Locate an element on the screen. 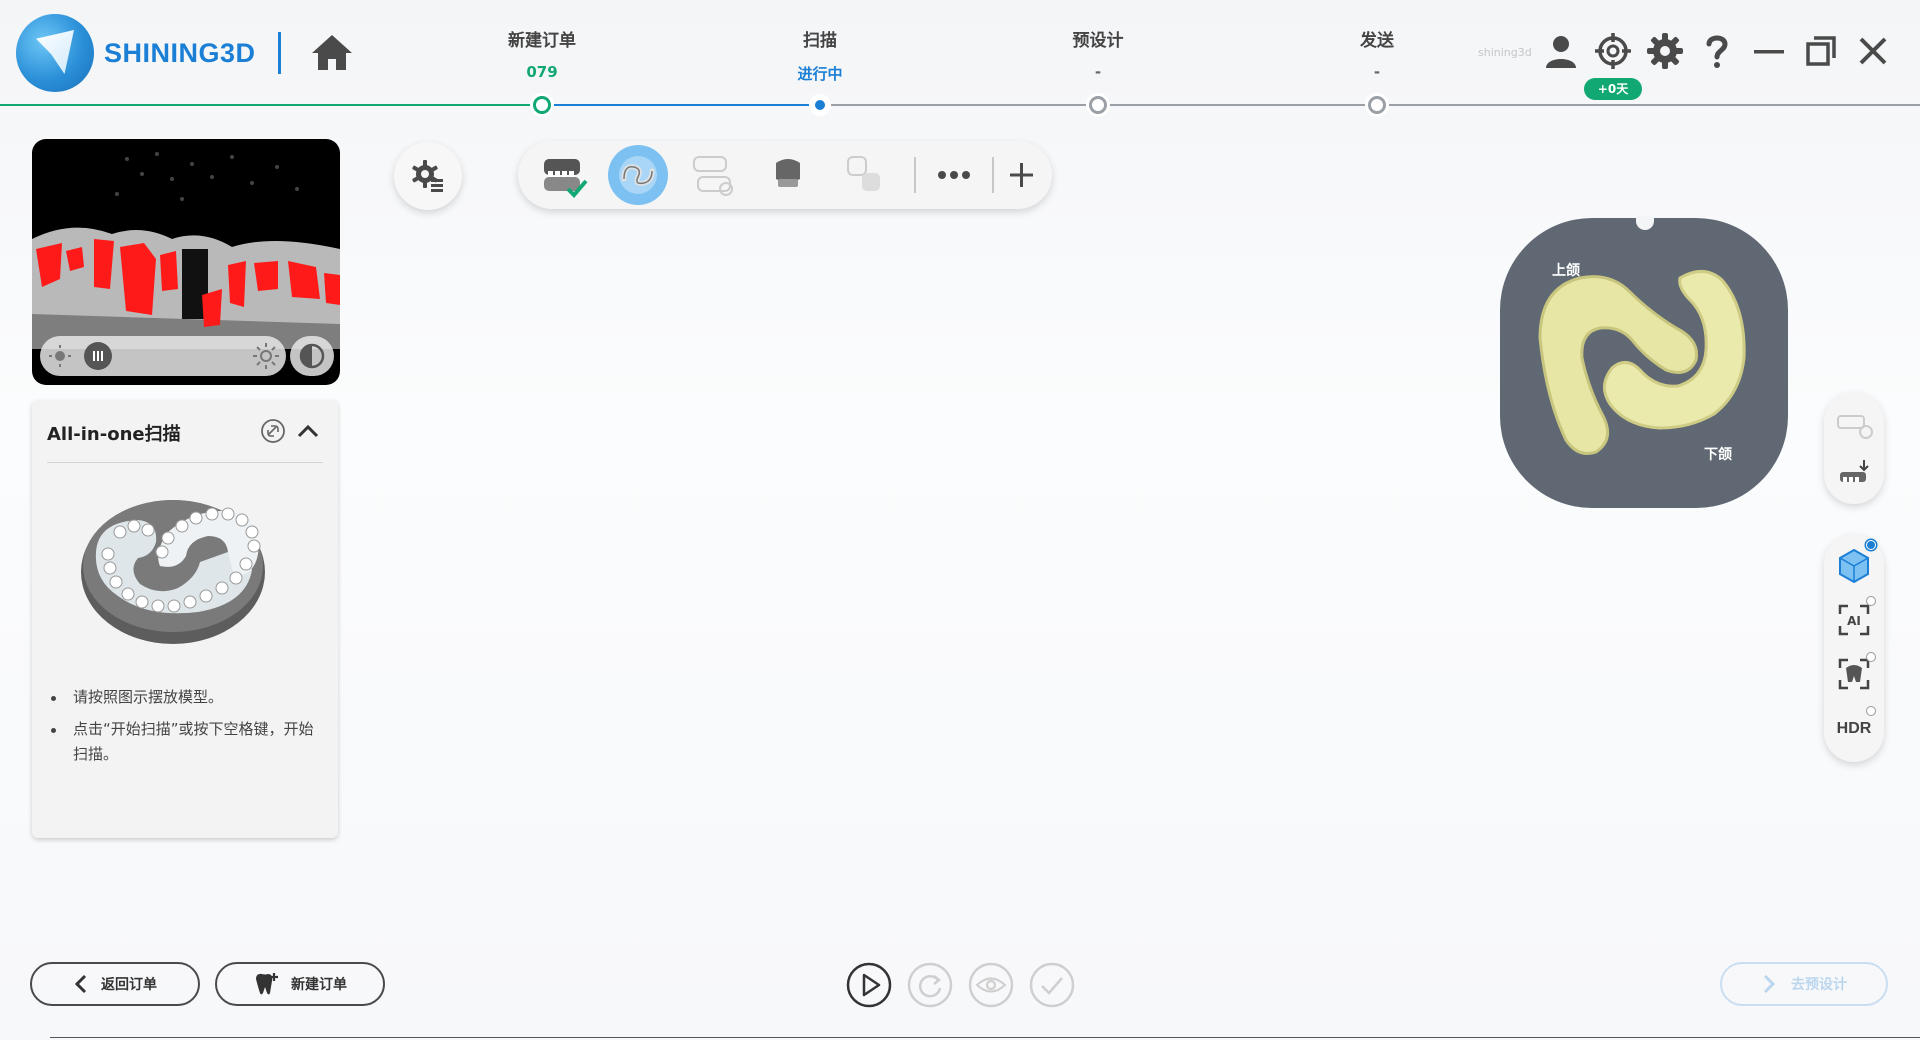 This screenshot has height=1040, width=1920. smart-tooth-indicator is located at coordinates (1871, 657).